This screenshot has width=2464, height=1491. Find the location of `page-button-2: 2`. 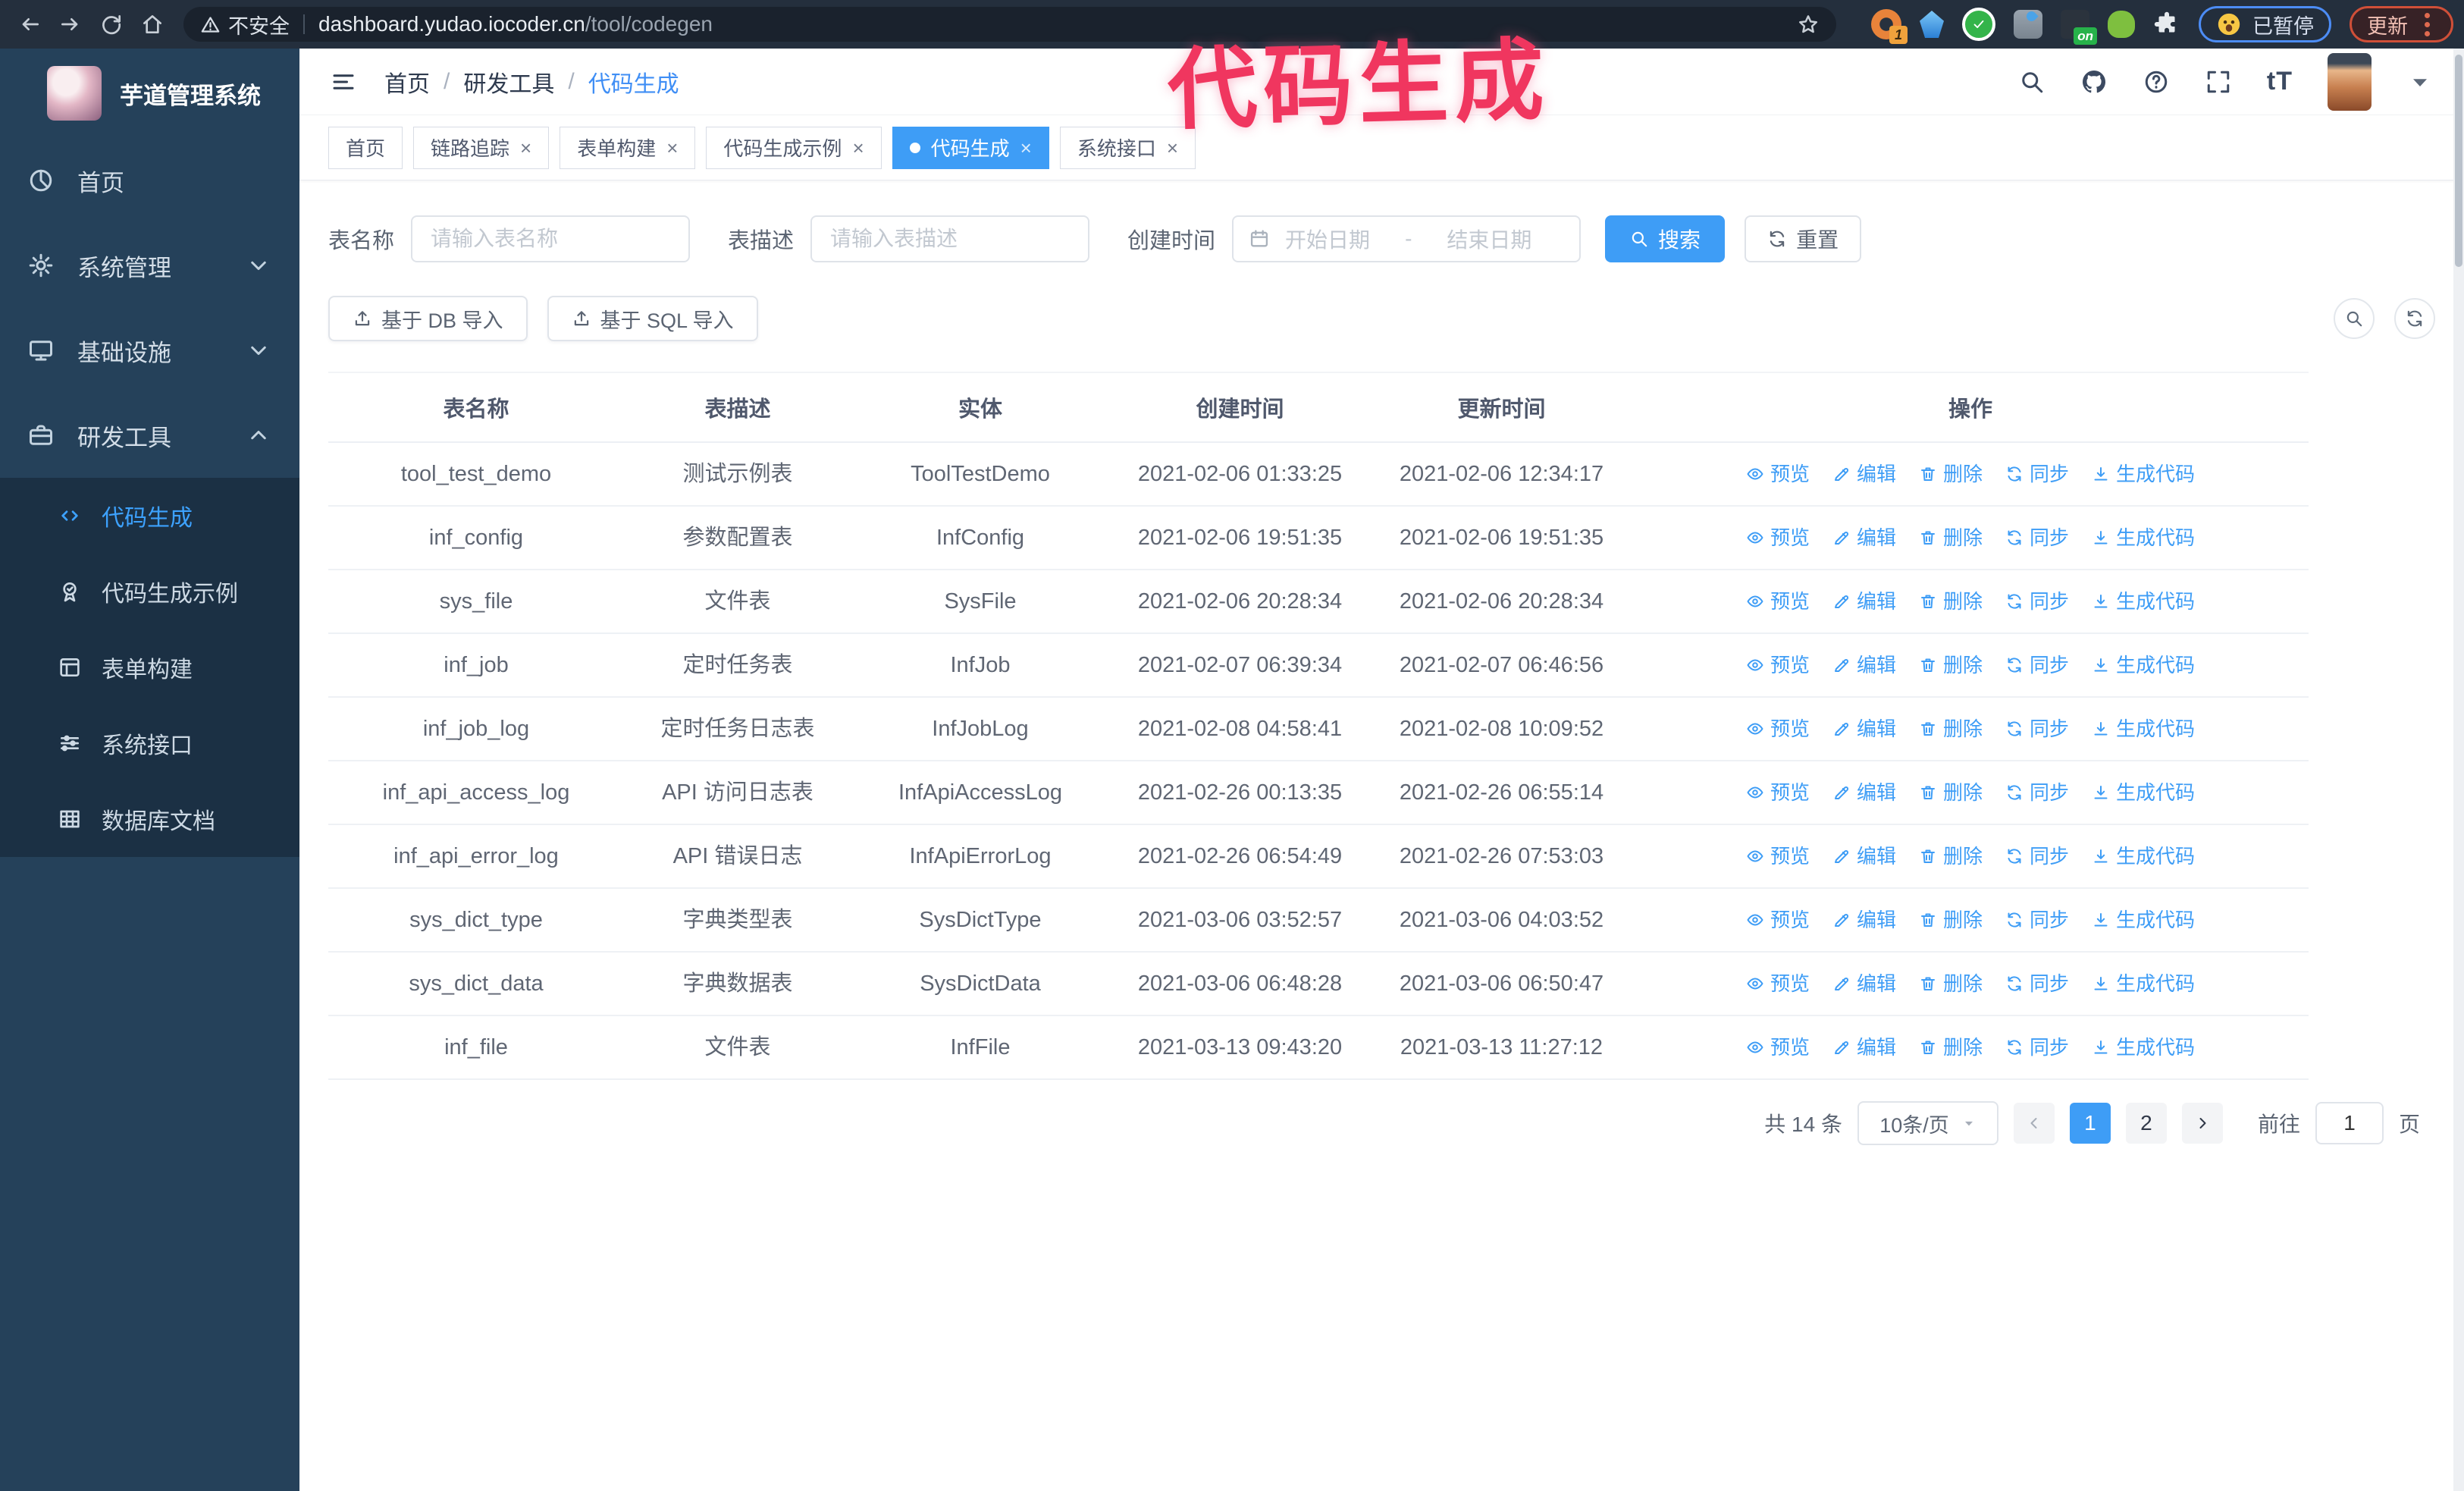

page-button-2: 2 is located at coordinates (2146, 1123).